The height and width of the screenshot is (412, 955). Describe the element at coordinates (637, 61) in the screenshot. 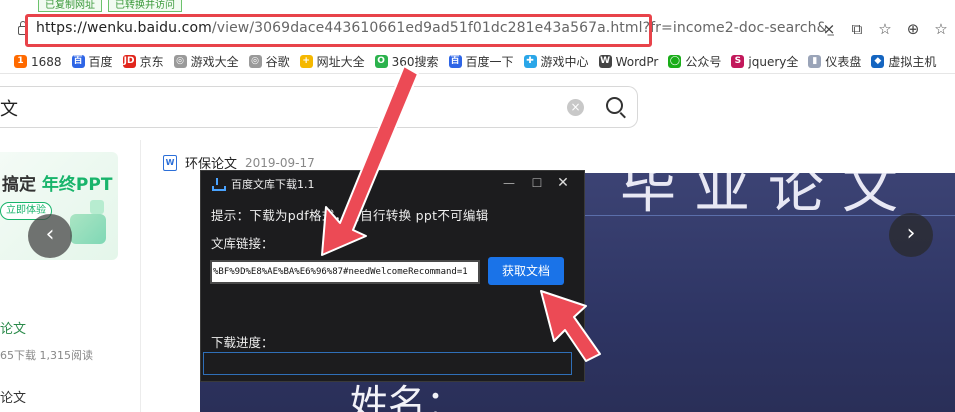

I see `bookmark-label: WordPr` at that location.